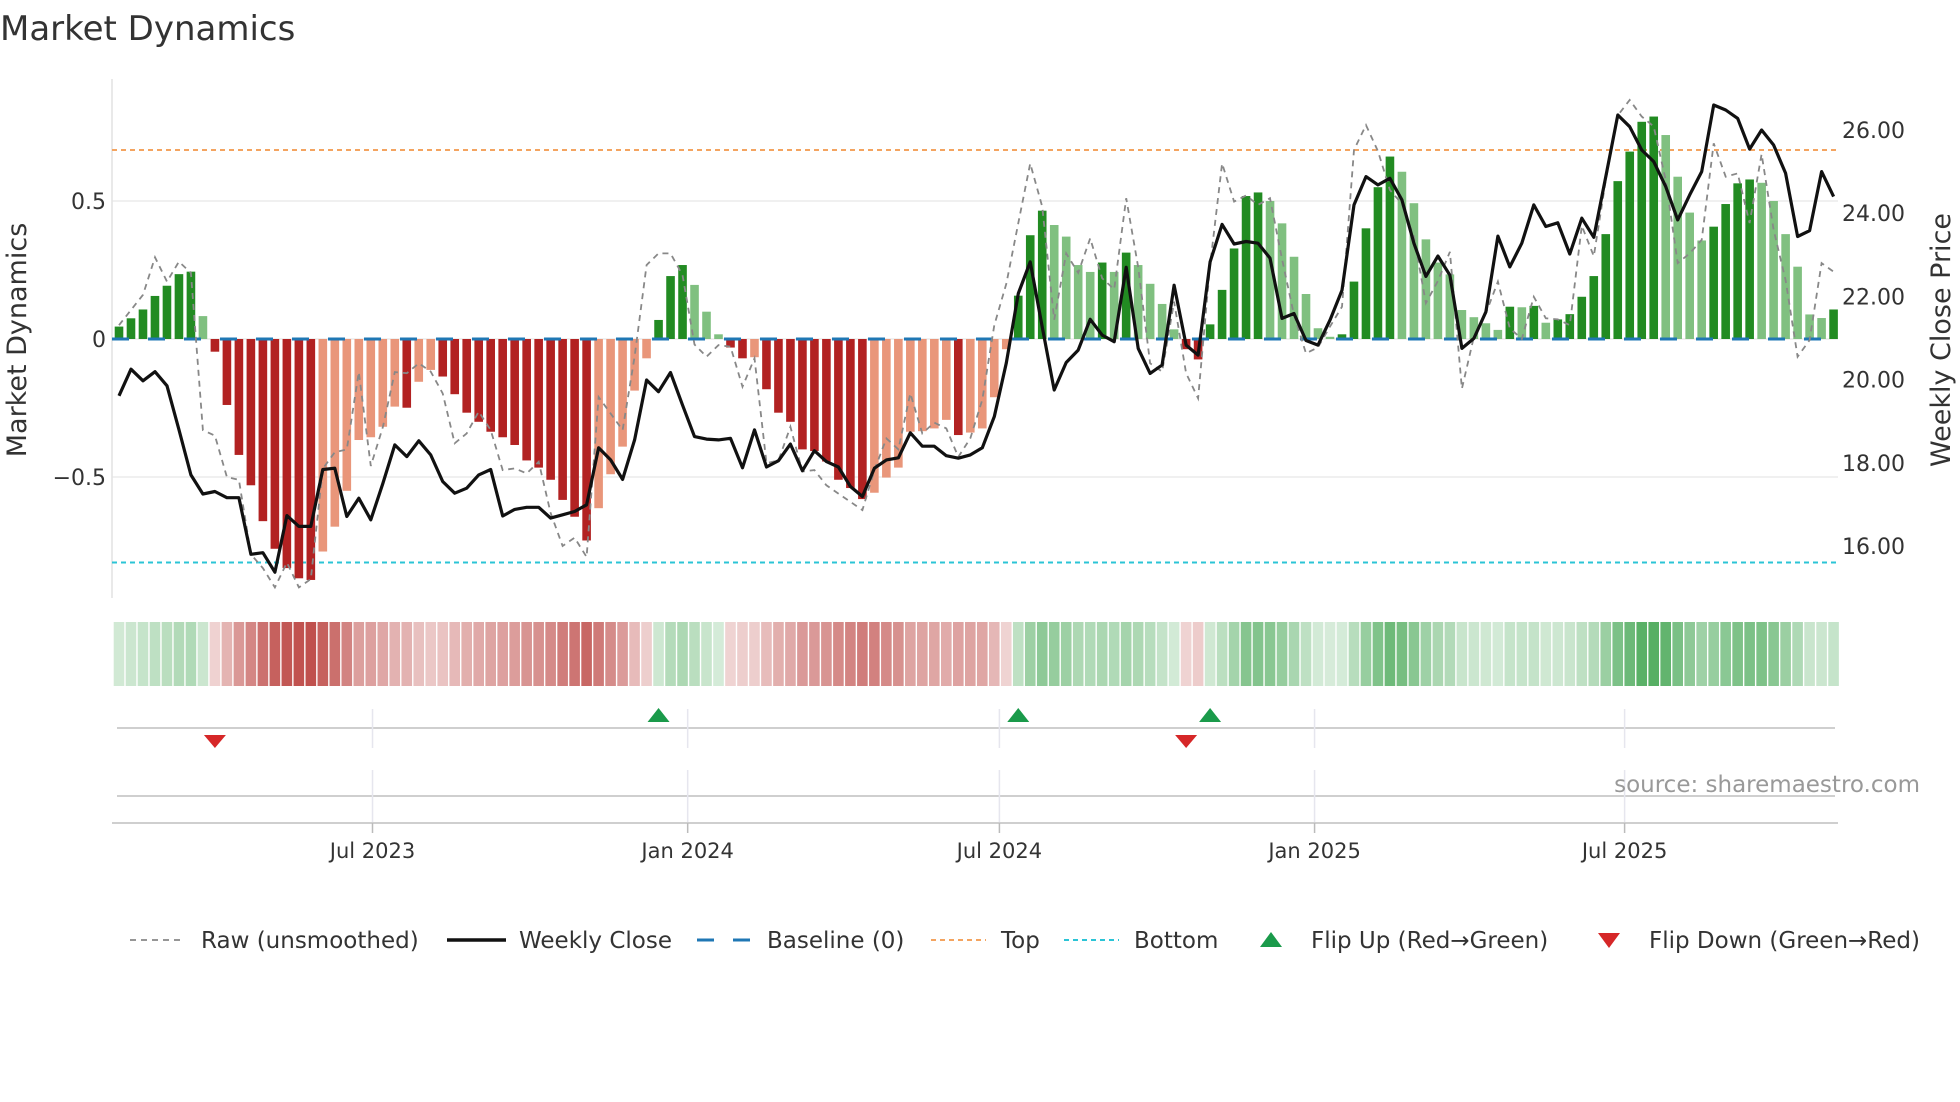 This screenshot has height=1102, width=1960. I want to click on triangle-down-icon, so click(1609, 940).